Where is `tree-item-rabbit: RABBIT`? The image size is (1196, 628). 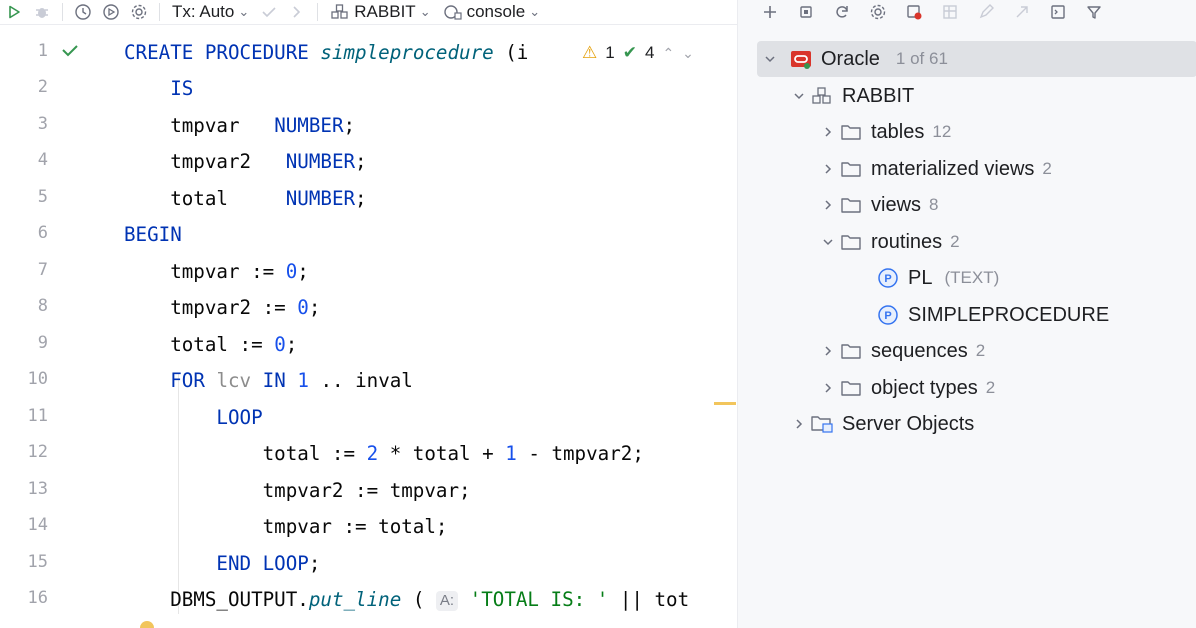 tree-item-rabbit: RABBIT is located at coordinates (851, 96).